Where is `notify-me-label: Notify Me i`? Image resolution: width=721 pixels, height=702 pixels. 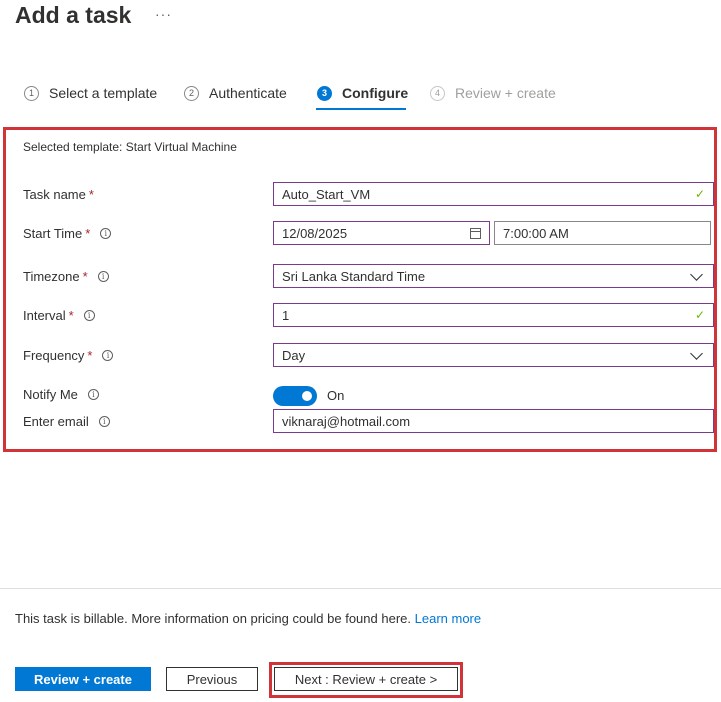
notify-me-label: Notify Me i is located at coordinates (61, 394).